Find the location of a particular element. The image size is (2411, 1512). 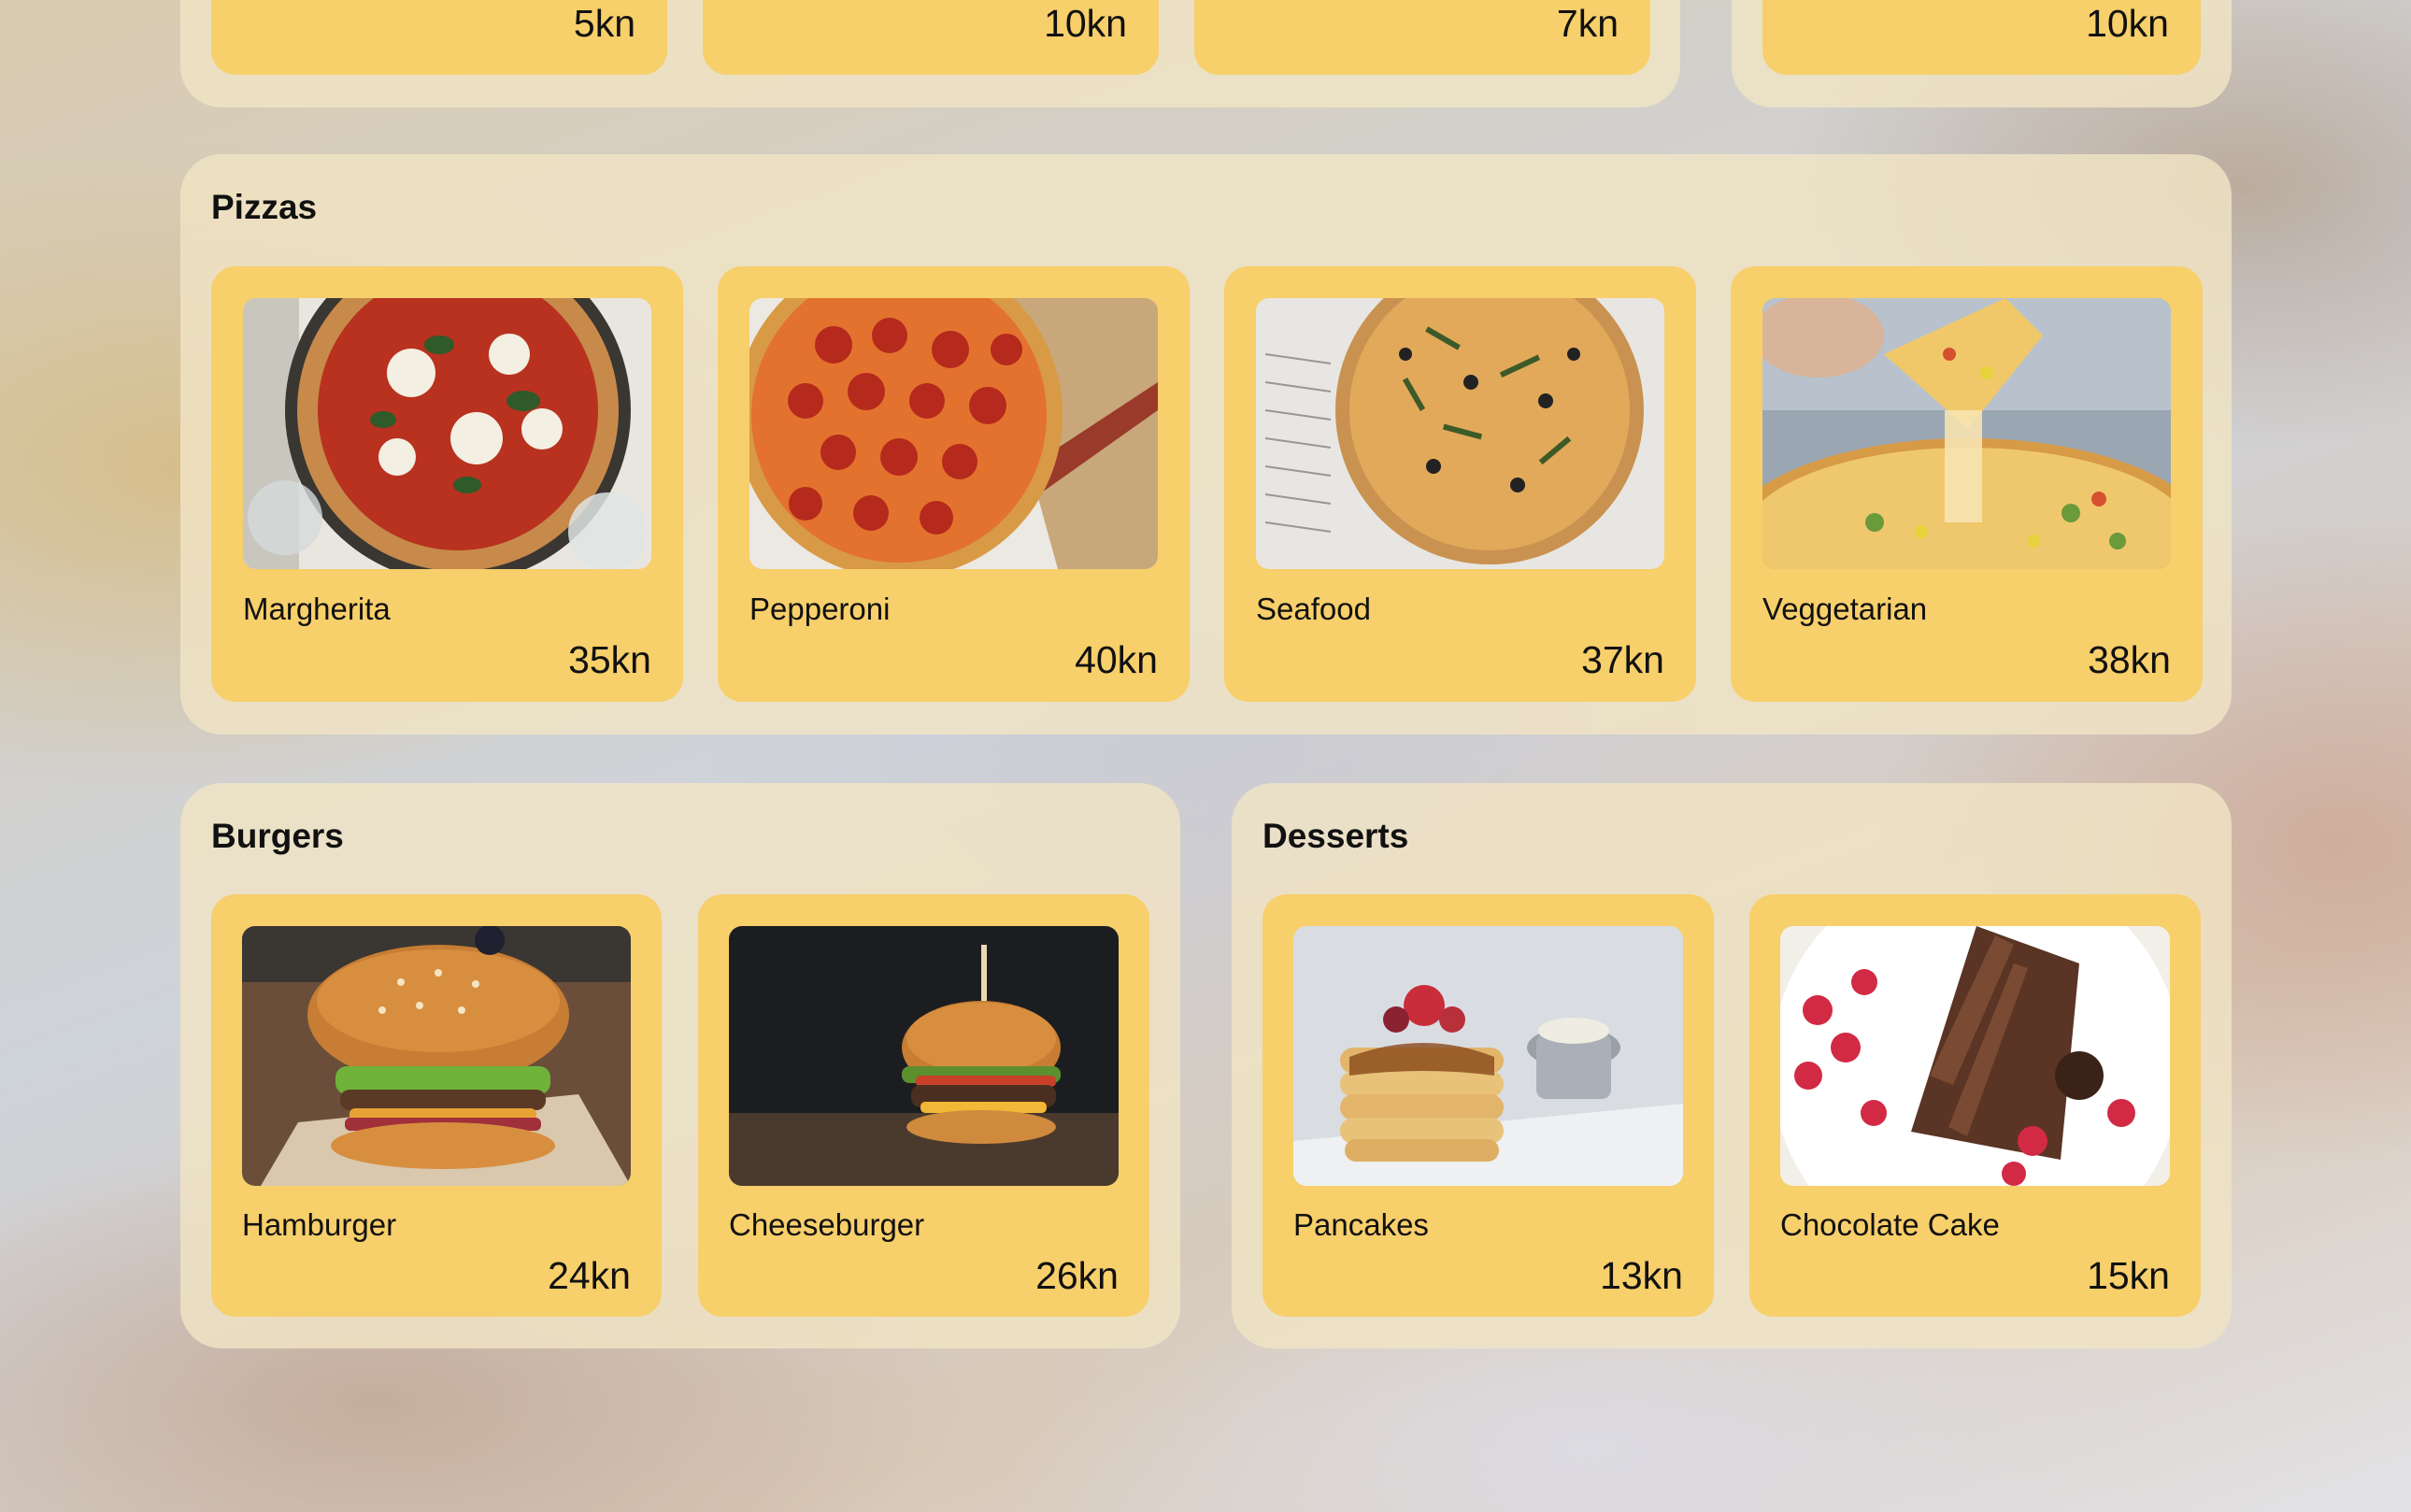

section-title: Pizzas is located at coordinates (264, 207).